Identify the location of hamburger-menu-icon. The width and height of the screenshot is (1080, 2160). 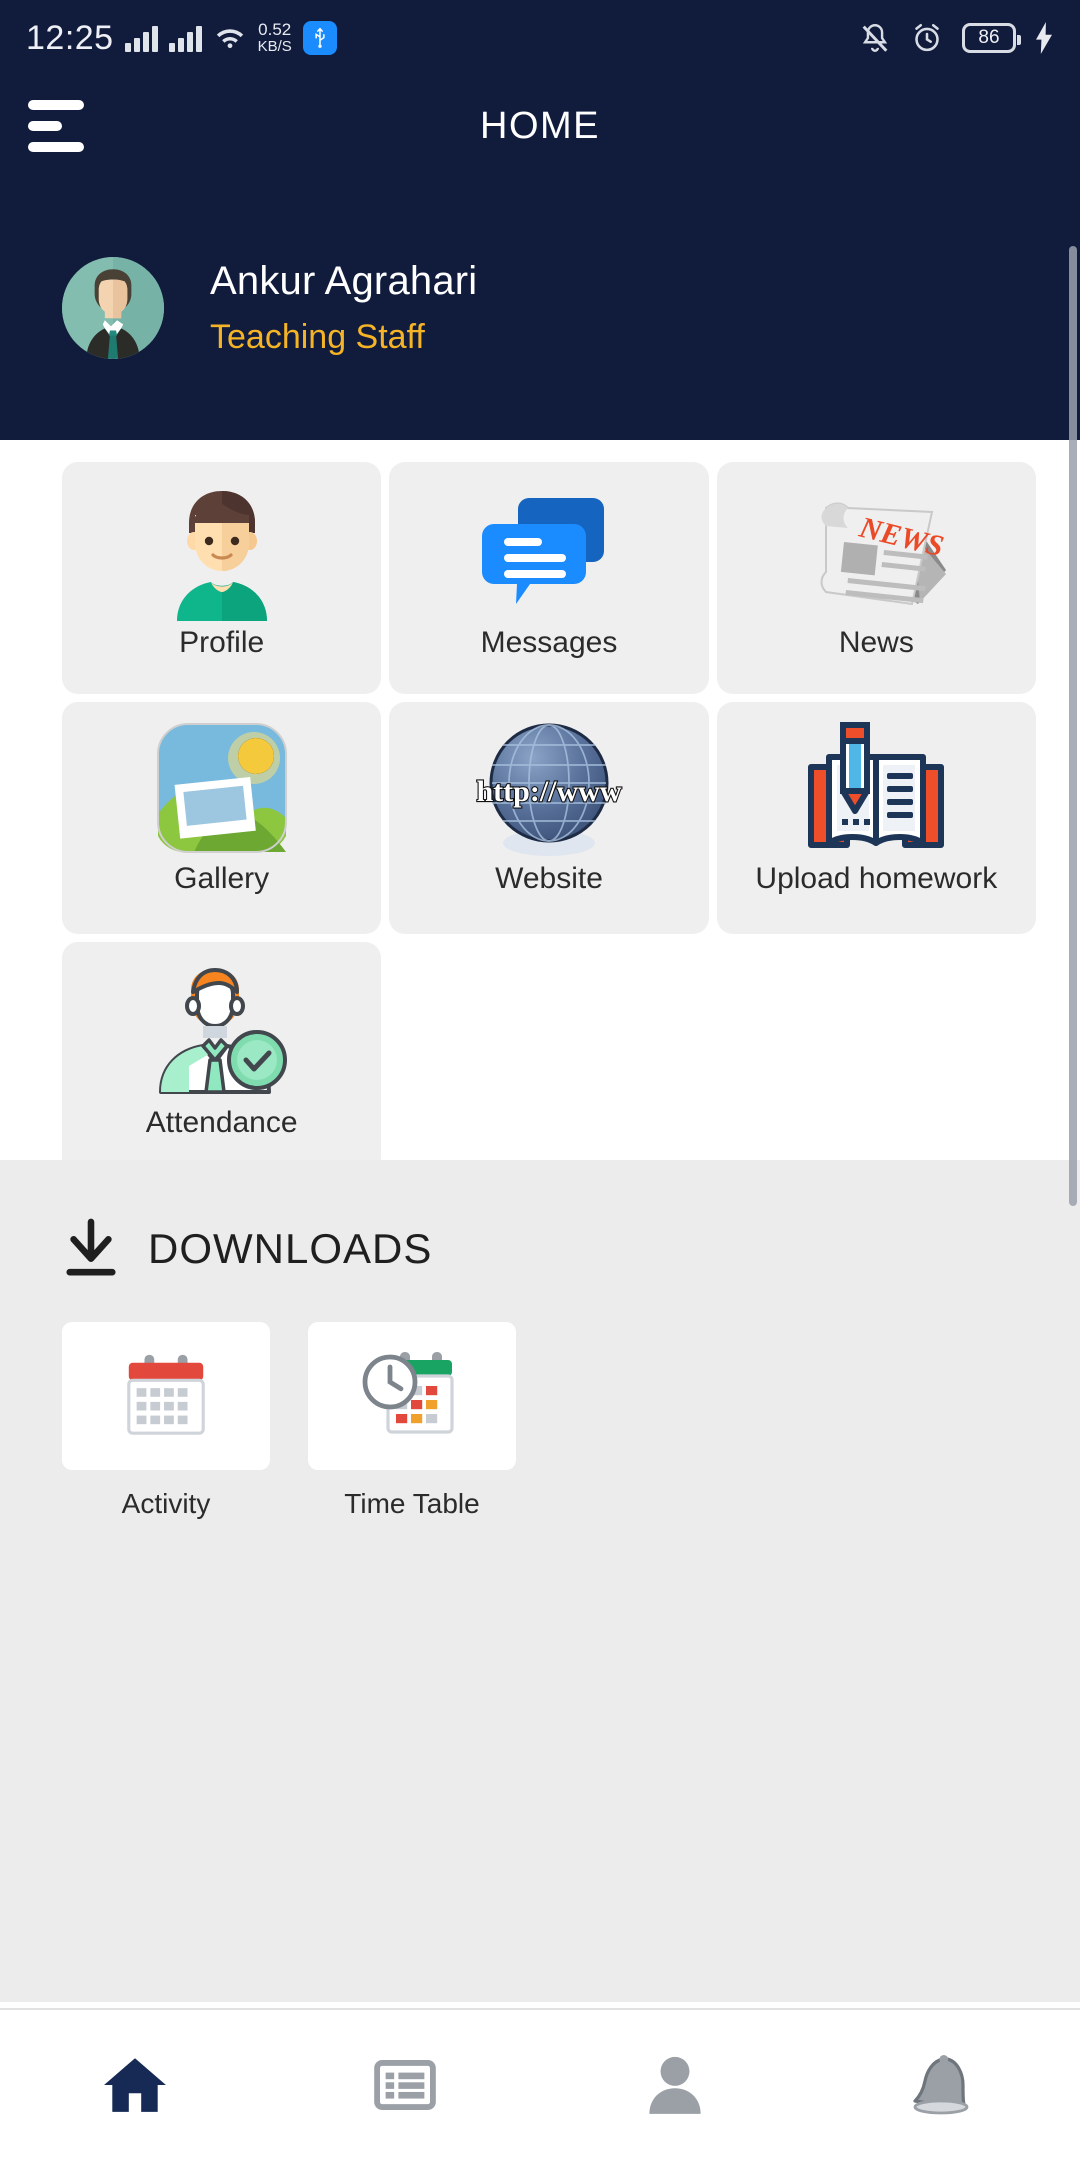
(63, 126).